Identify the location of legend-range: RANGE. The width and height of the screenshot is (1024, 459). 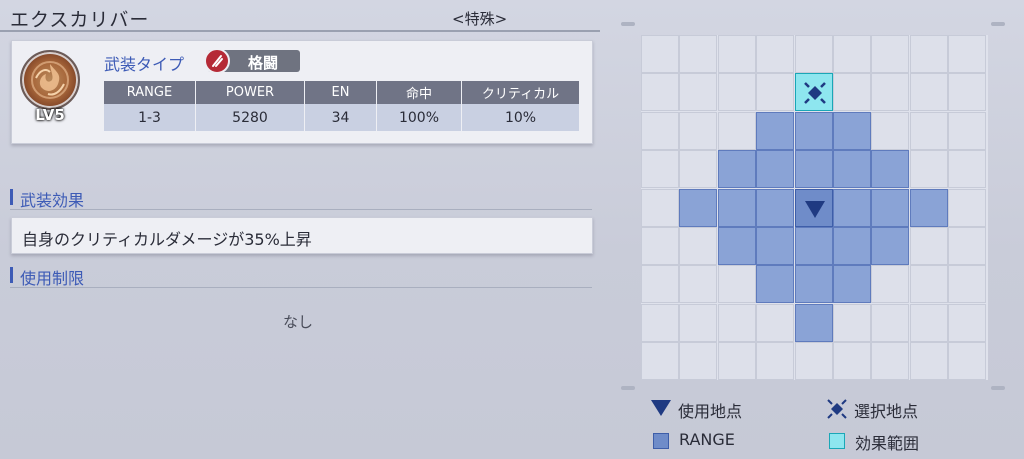
(726, 440).